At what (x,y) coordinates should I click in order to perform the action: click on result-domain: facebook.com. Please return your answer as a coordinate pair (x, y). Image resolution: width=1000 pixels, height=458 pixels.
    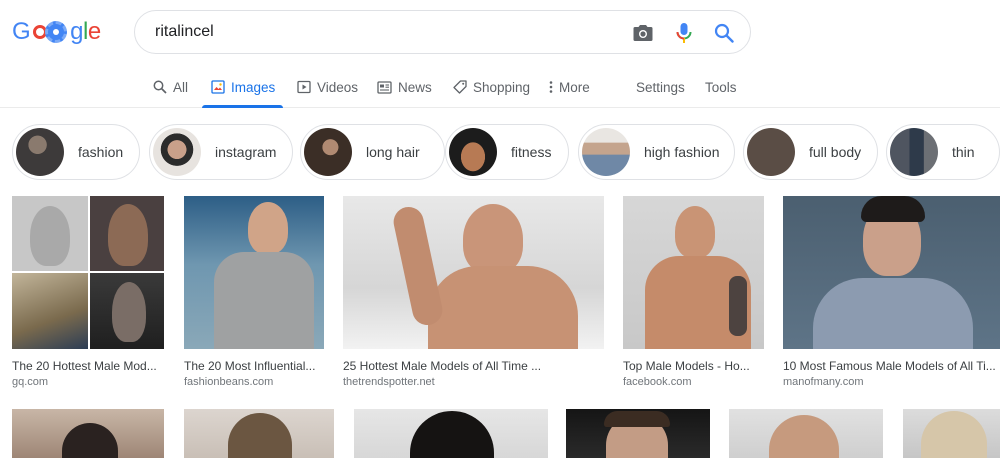
    Looking at the image, I should click on (657, 382).